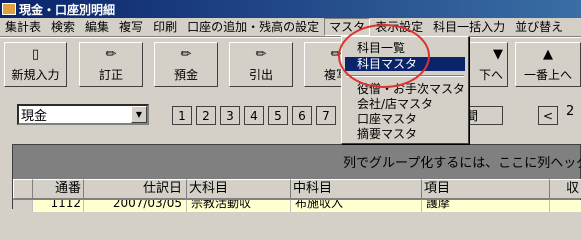 This screenshot has width=581, height=240. What do you see at coordinates (347, 27) in the screenshot?
I see `menu-master: マスタ` at bounding box center [347, 27].